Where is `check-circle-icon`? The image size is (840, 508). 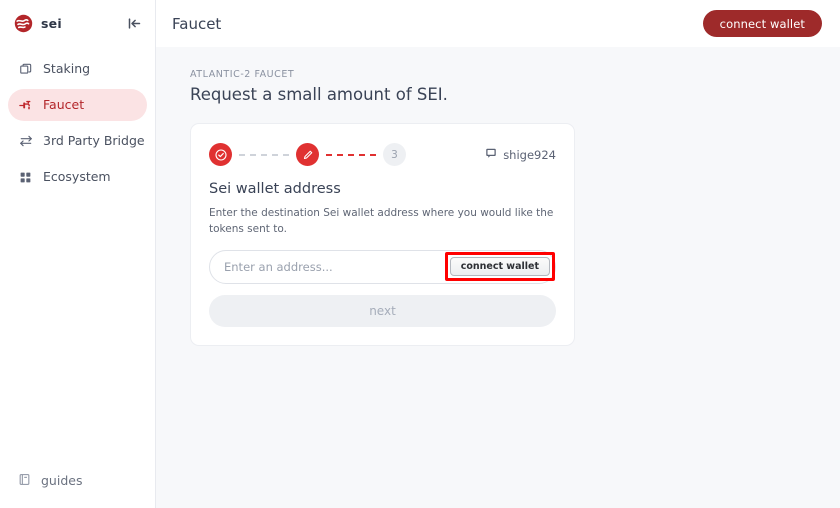
check-circle-icon is located at coordinates (220, 154).